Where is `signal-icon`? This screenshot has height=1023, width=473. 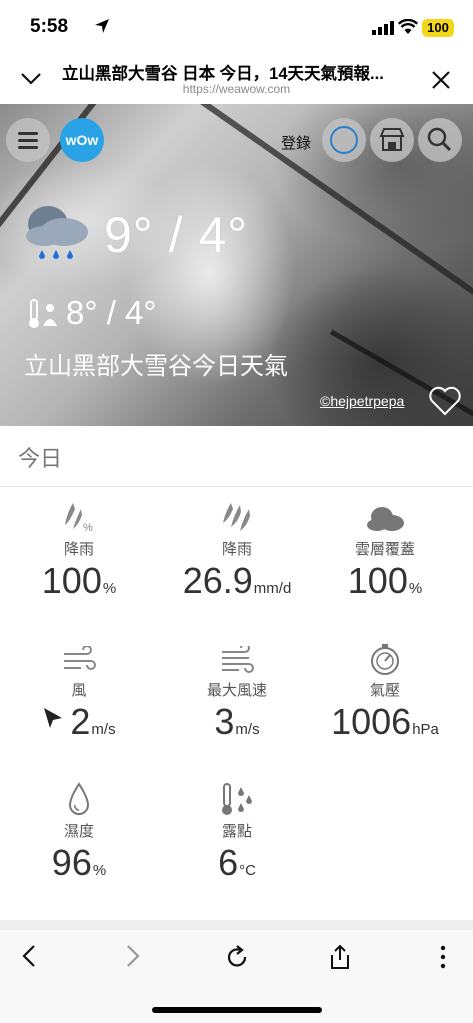 signal-icon is located at coordinates (383, 28).